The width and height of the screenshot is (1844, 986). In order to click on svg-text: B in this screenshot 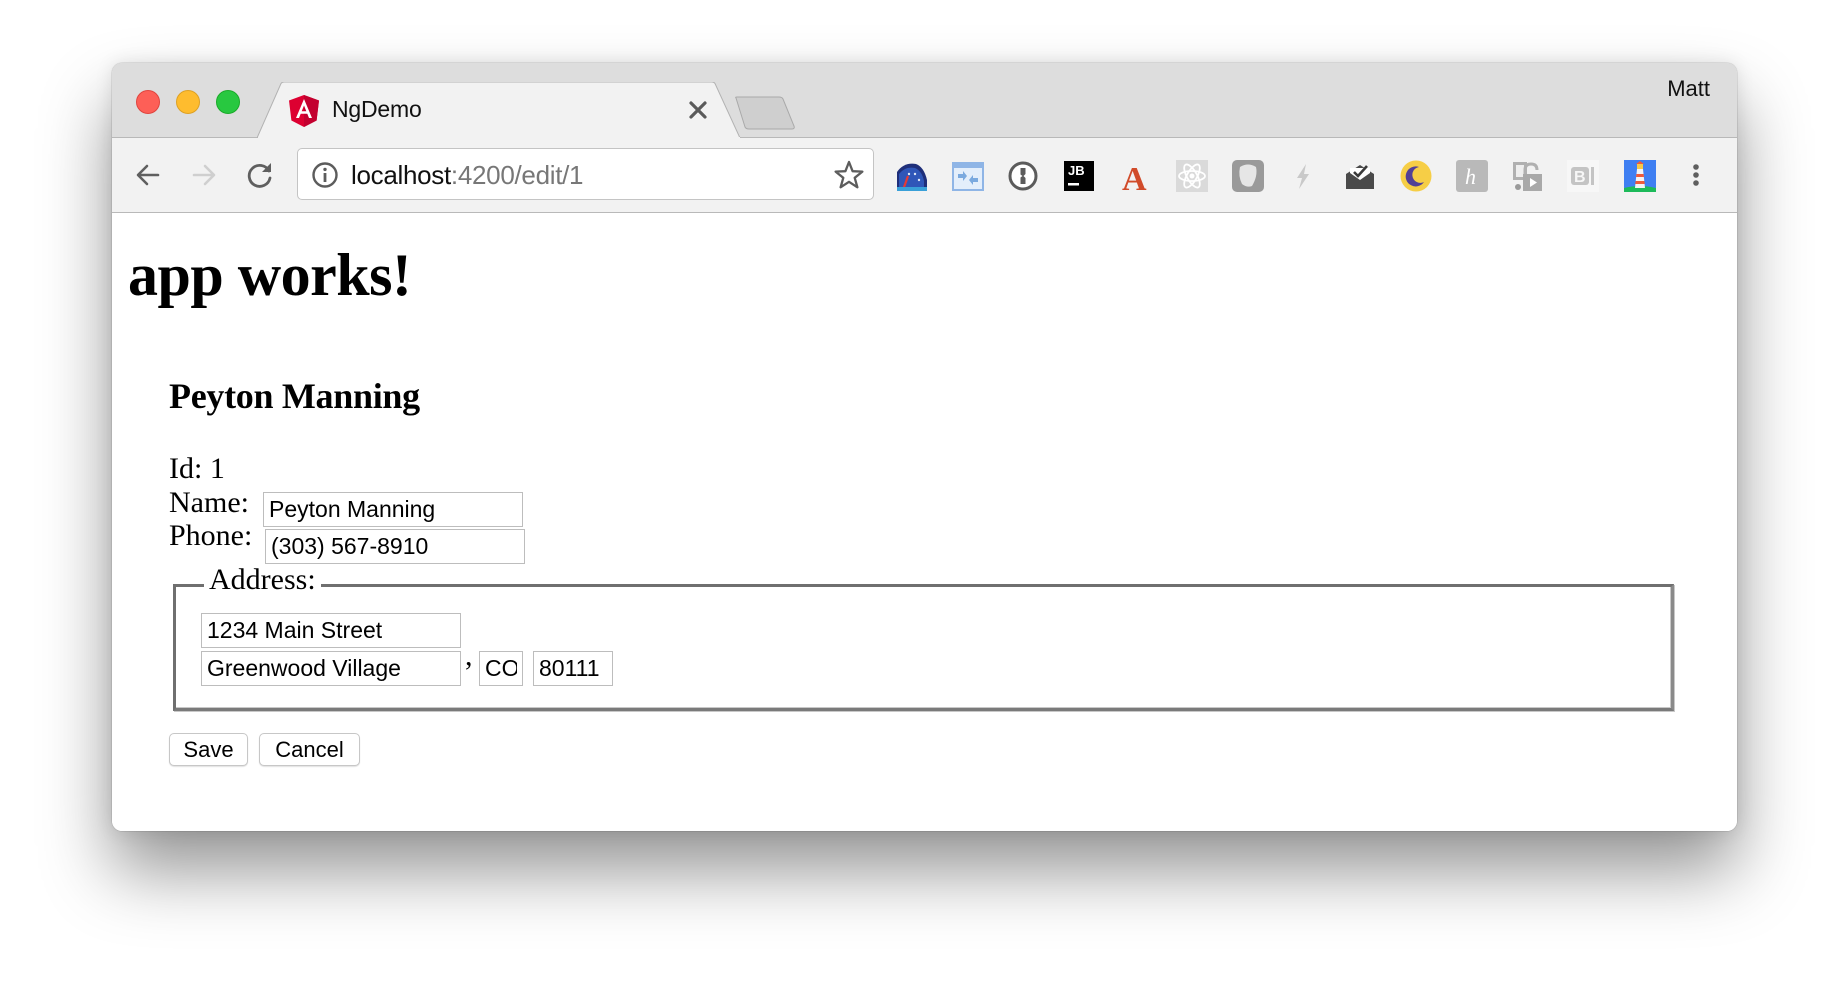, I will do `click(1580, 177)`.